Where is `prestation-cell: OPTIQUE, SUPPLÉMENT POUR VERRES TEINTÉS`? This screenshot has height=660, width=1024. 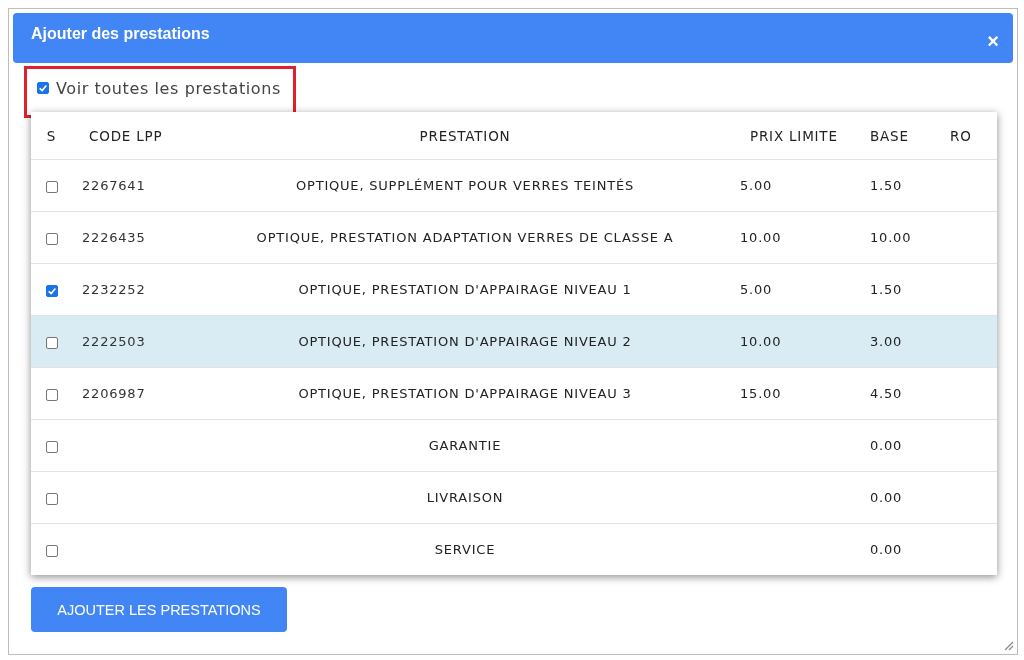 prestation-cell: OPTIQUE, SUPPLÉMENT POUR VERRES TEINTÉS is located at coordinates (464, 185).